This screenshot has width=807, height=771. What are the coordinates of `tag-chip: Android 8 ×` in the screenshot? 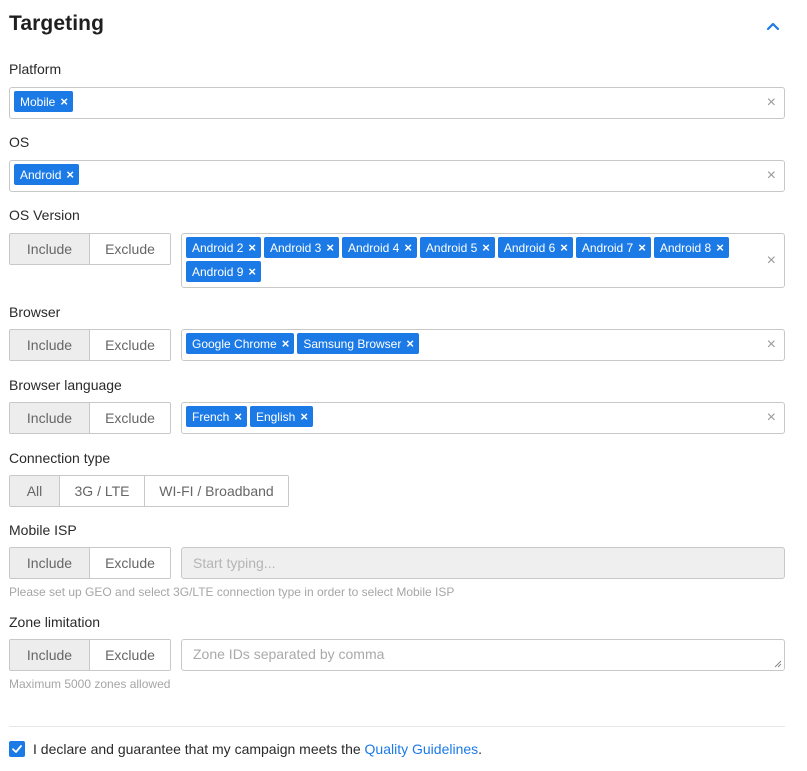 It's located at (691, 247).